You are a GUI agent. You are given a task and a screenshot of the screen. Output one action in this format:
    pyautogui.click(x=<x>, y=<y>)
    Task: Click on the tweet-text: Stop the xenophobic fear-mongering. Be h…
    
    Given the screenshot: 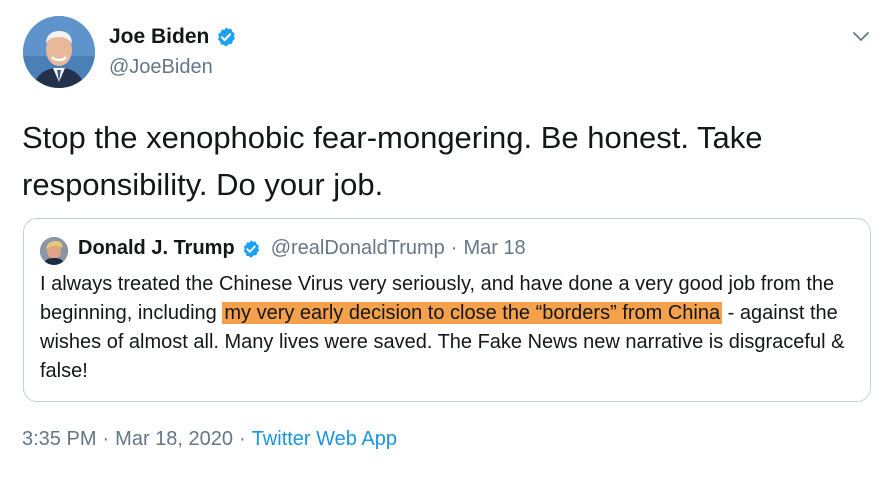 What is the action you would take?
    pyautogui.click(x=392, y=161)
    